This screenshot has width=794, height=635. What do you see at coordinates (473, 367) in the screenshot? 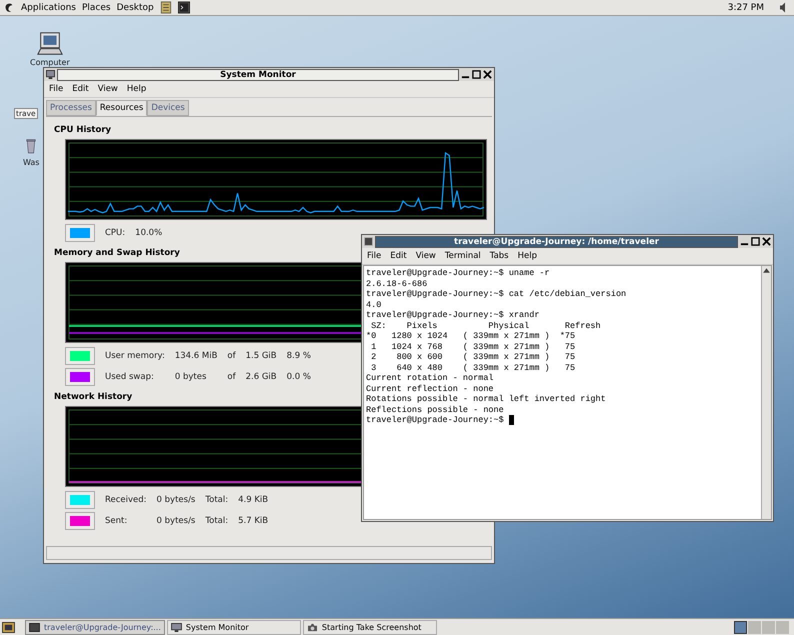
I see `terminal-line: 3 640 x 480 ( 339mm x 271mm ) 75` at bounding box center [473, 367].